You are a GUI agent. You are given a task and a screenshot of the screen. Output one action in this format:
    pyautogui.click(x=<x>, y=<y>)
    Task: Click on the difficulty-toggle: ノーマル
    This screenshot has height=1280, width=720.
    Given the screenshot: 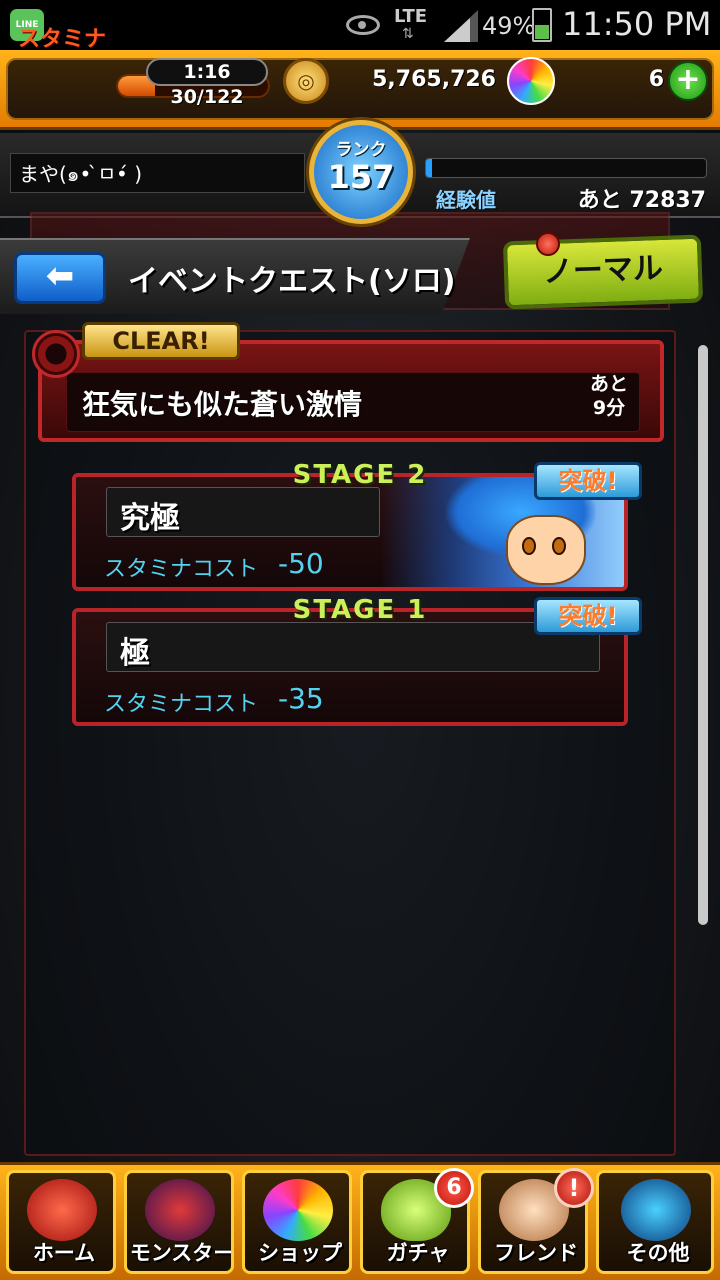 What is the action you would take?
    pyautogui.click(x=603, y=272)
    